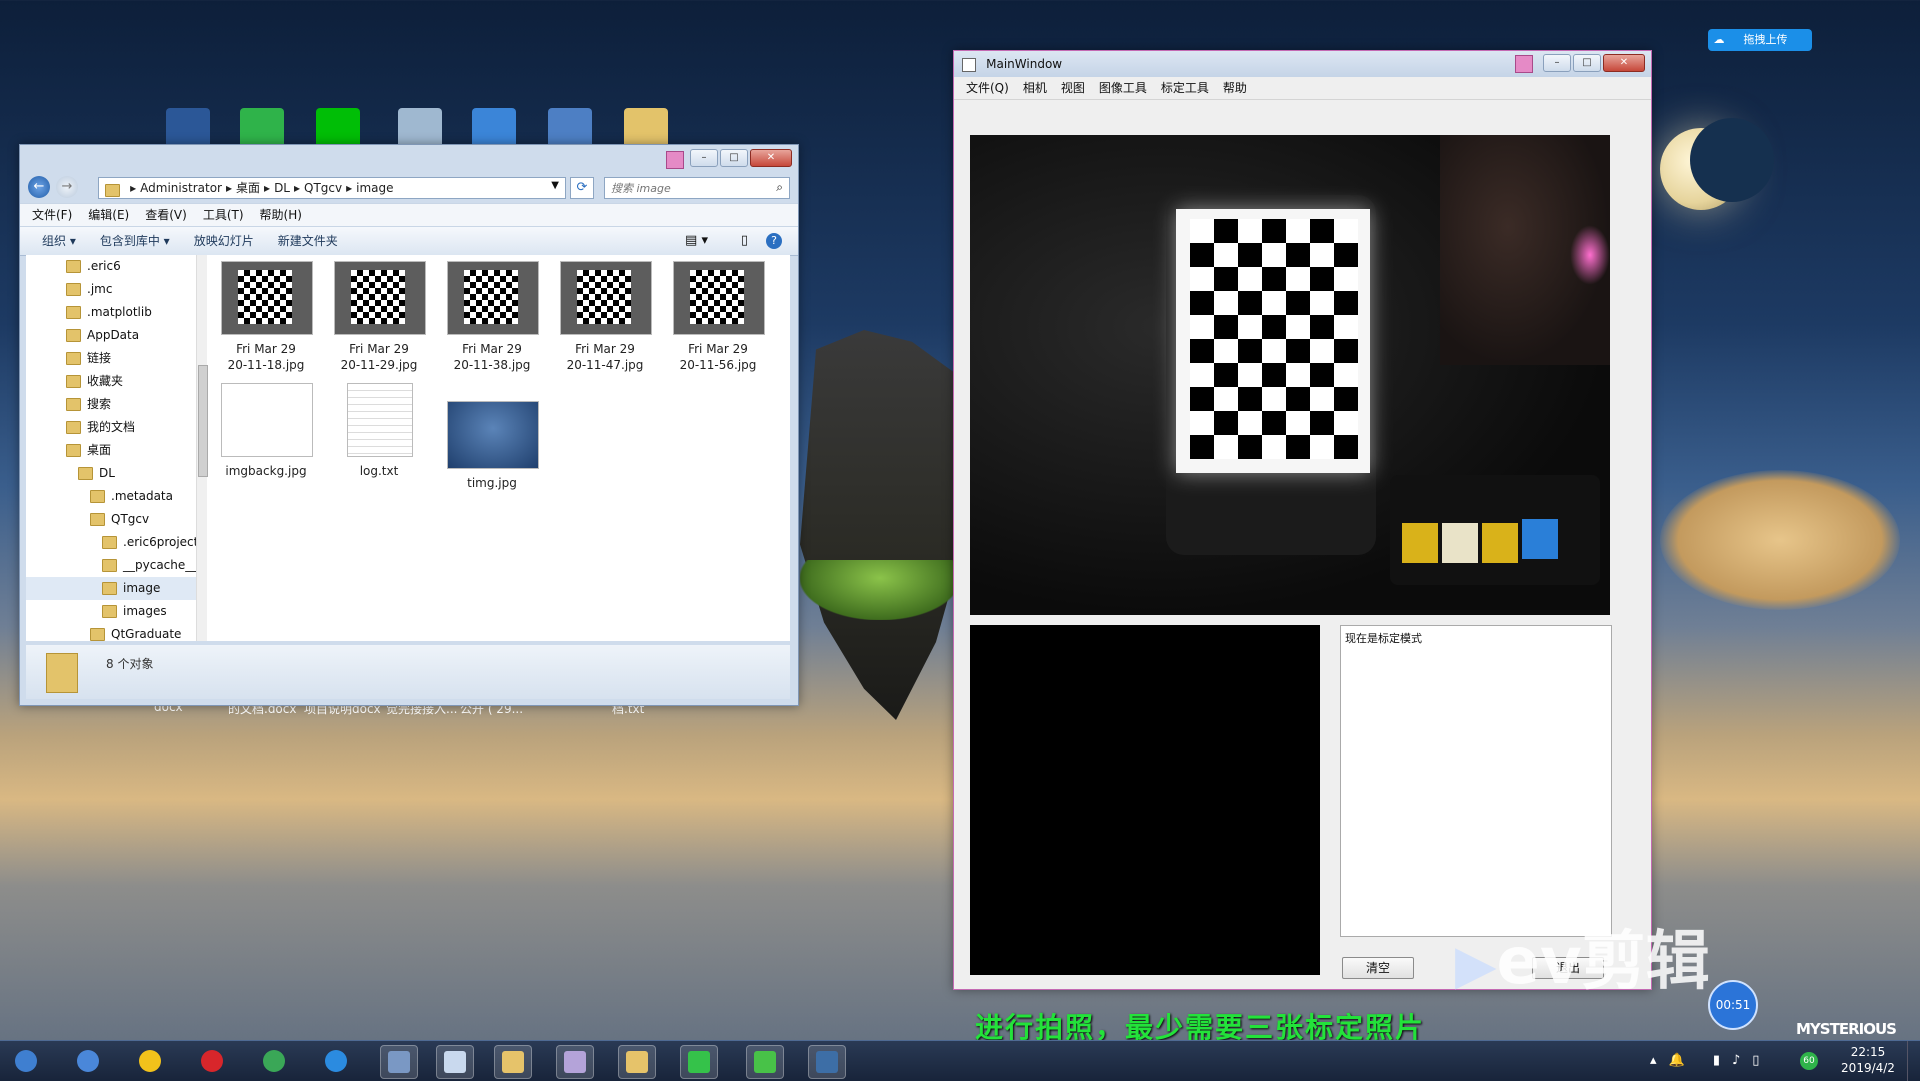  I want to click on tray-icons: ▴🔔 ▮♪▯, so click(1711, 1060).